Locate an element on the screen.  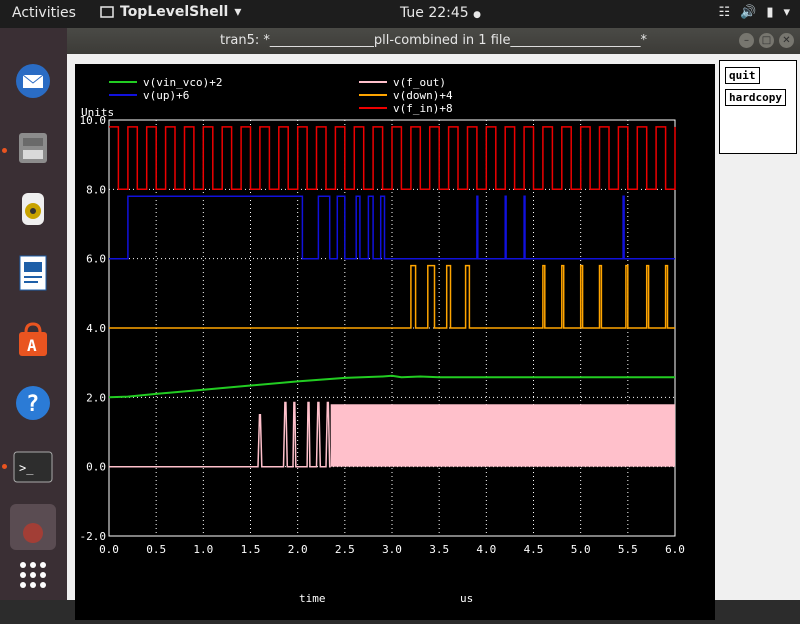
help-icon: ? is located at coordinates (33, 403).